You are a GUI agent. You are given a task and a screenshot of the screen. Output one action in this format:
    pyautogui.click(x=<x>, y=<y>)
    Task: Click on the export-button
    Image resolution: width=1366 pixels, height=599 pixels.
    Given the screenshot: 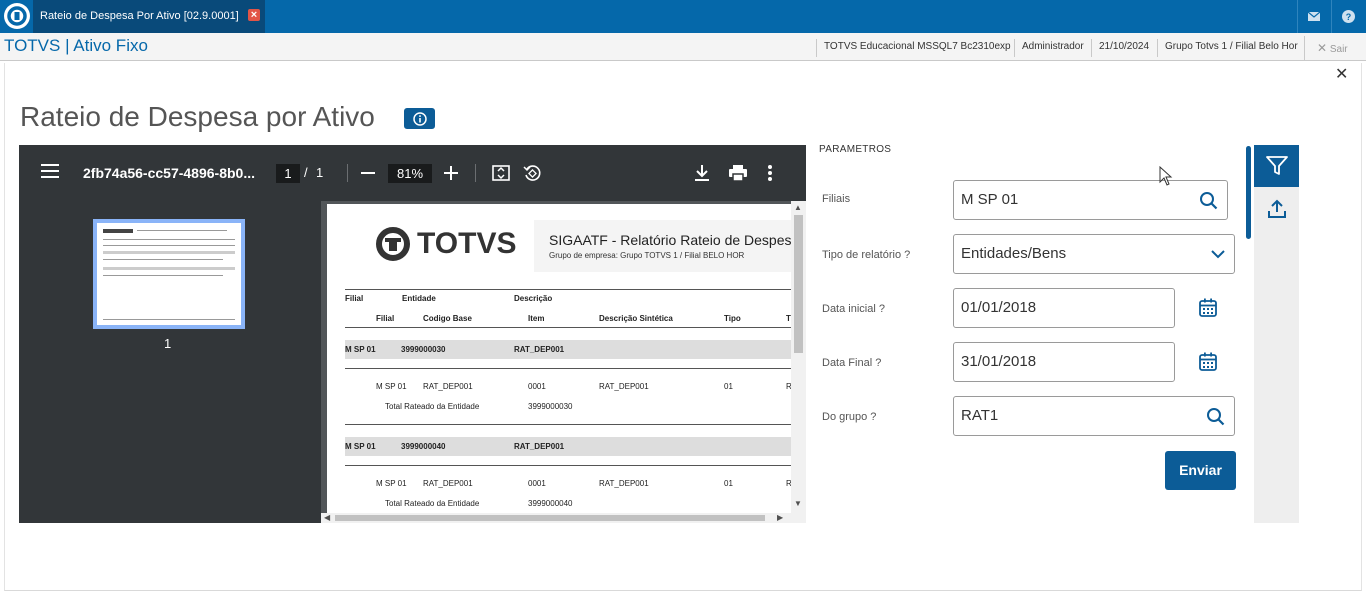 What is the action you would take?
    pyautogui.click(x=1276, y=209)
    